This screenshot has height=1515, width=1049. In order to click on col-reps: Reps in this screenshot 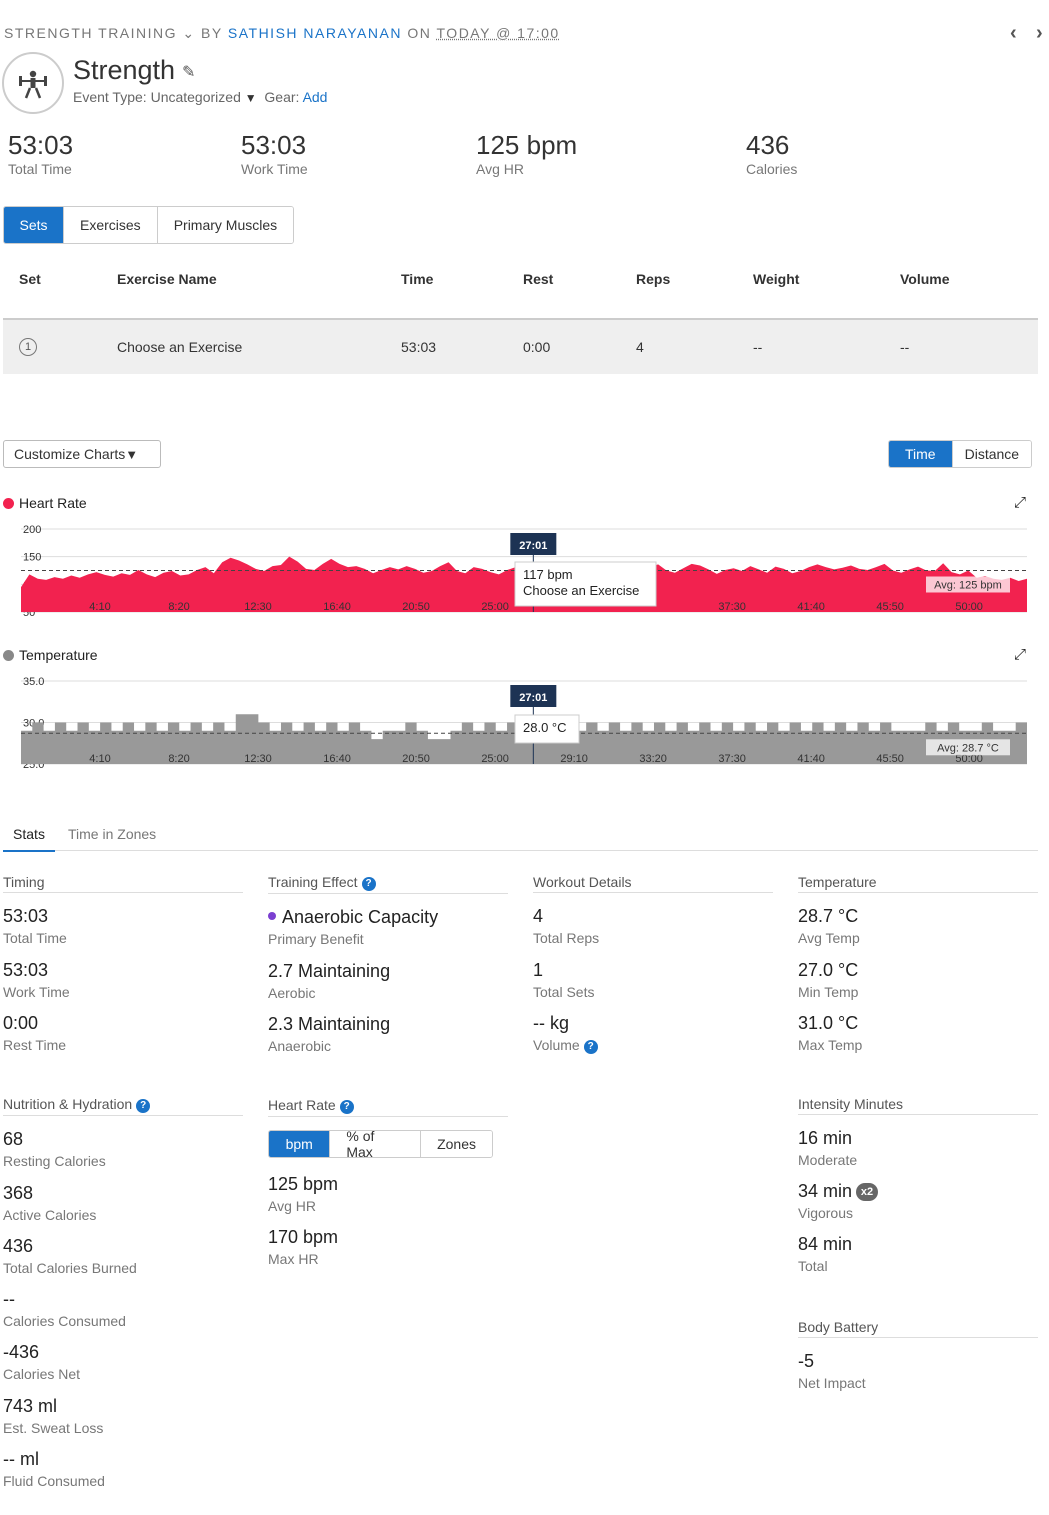, I will do `click(653, 279)`.